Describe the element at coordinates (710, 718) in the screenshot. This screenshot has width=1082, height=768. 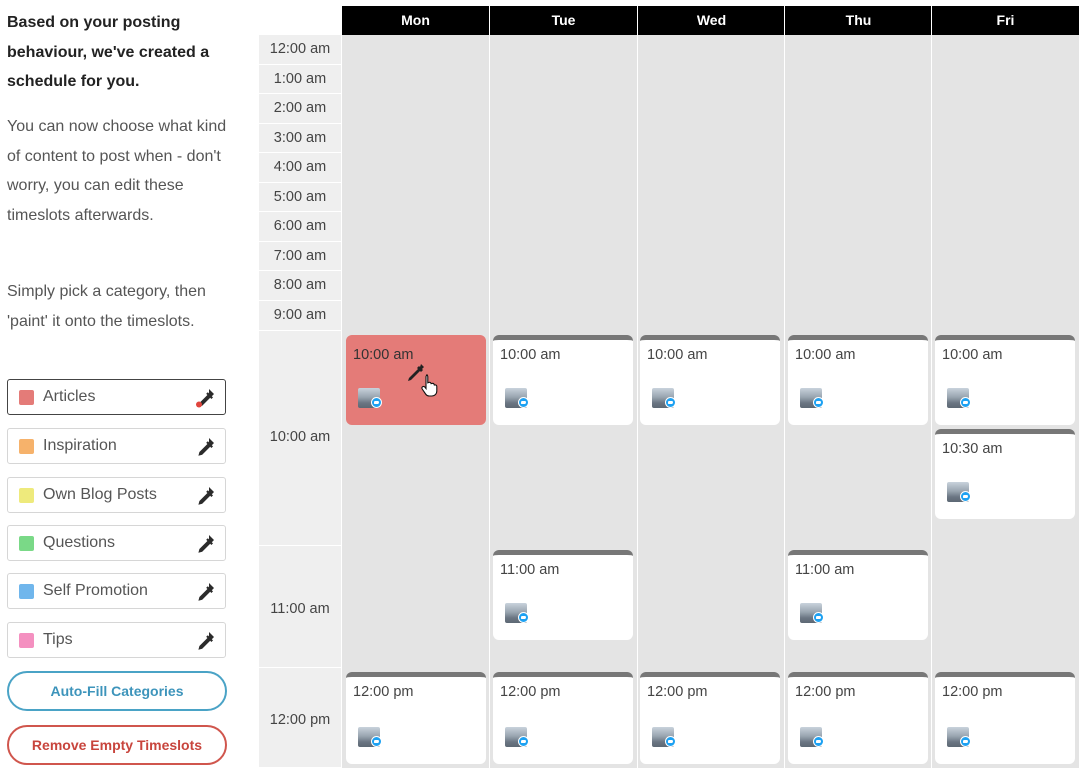
I see `timeslot-wed-12-00-pm: 12:00 pm` at that location.